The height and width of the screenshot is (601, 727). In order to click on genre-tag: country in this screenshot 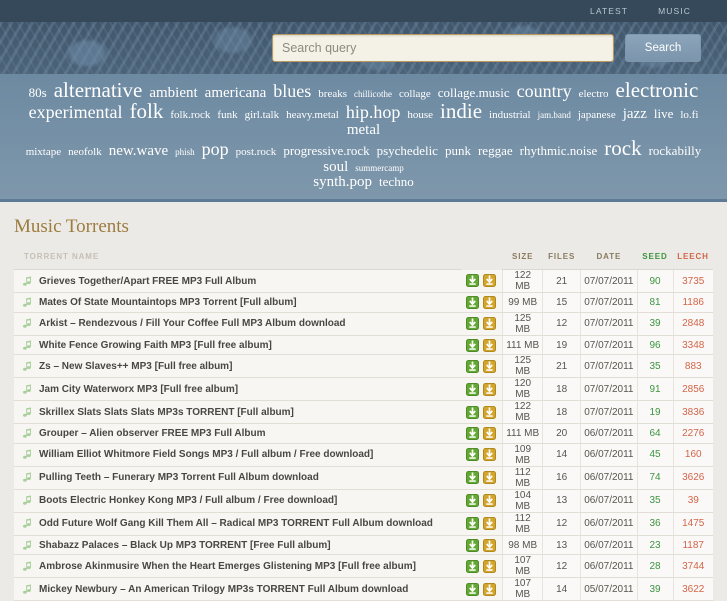, I will do `click(544, 91)`.